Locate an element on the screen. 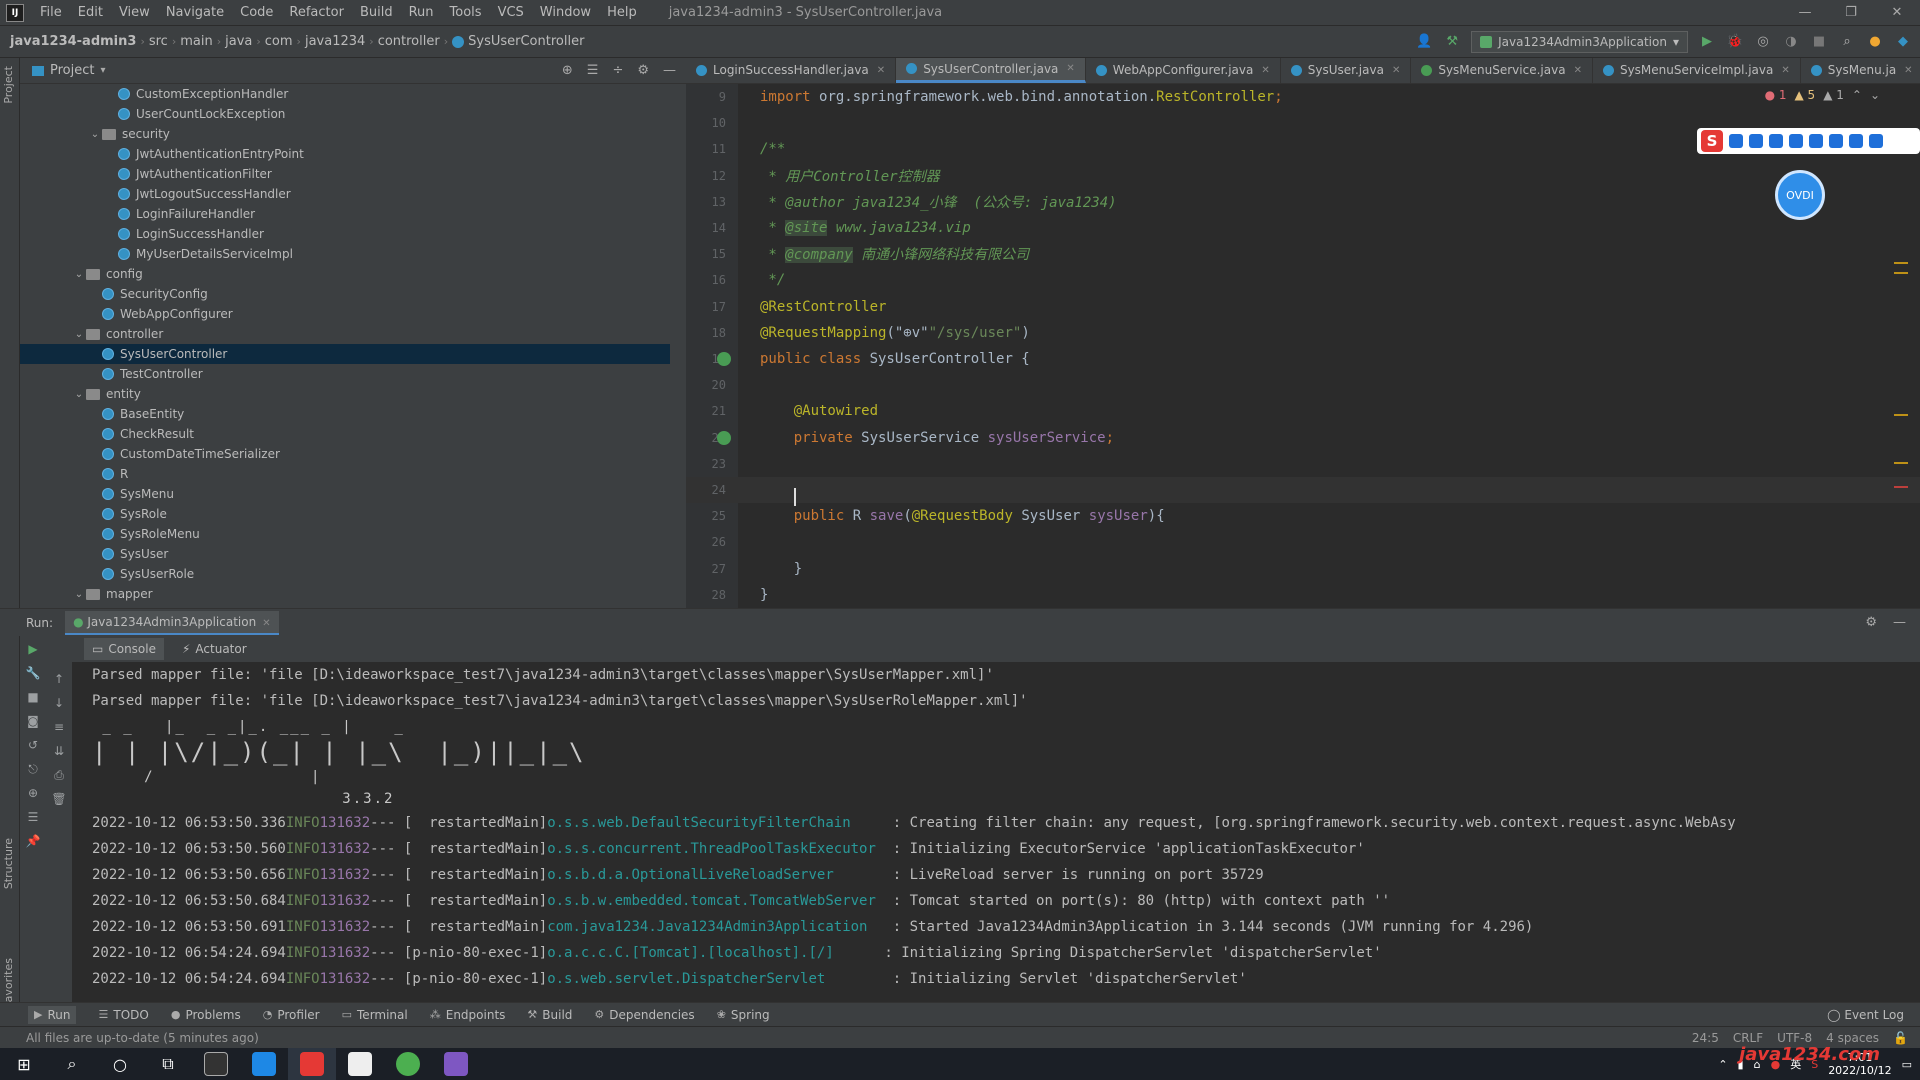  chinese-mode-icon is located at coordinates (1736, 141).